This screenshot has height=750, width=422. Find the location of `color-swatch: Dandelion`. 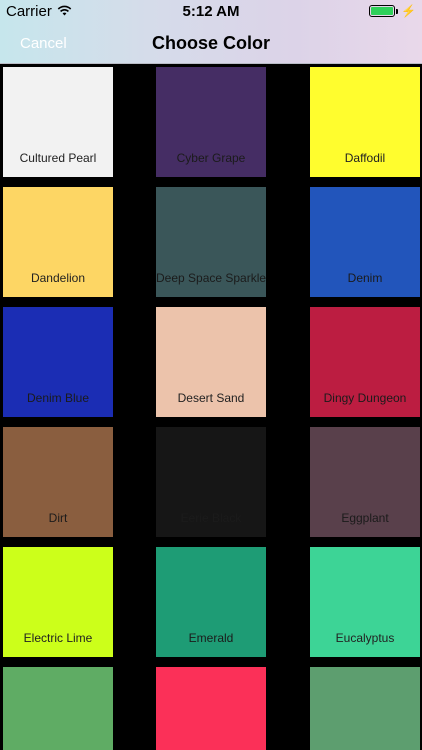

color-swatch: Dandelion is located at coordinates (58, 242).